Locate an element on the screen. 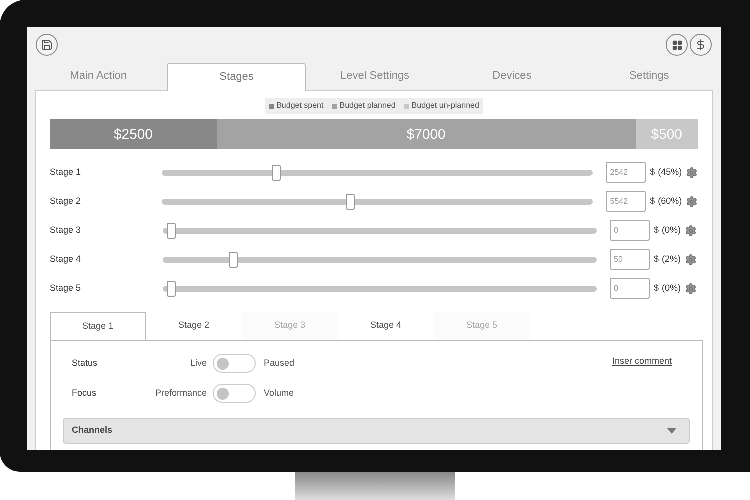 The image size is (750, 500). toggle-left-label: Live is located at coordinates (198, 363).